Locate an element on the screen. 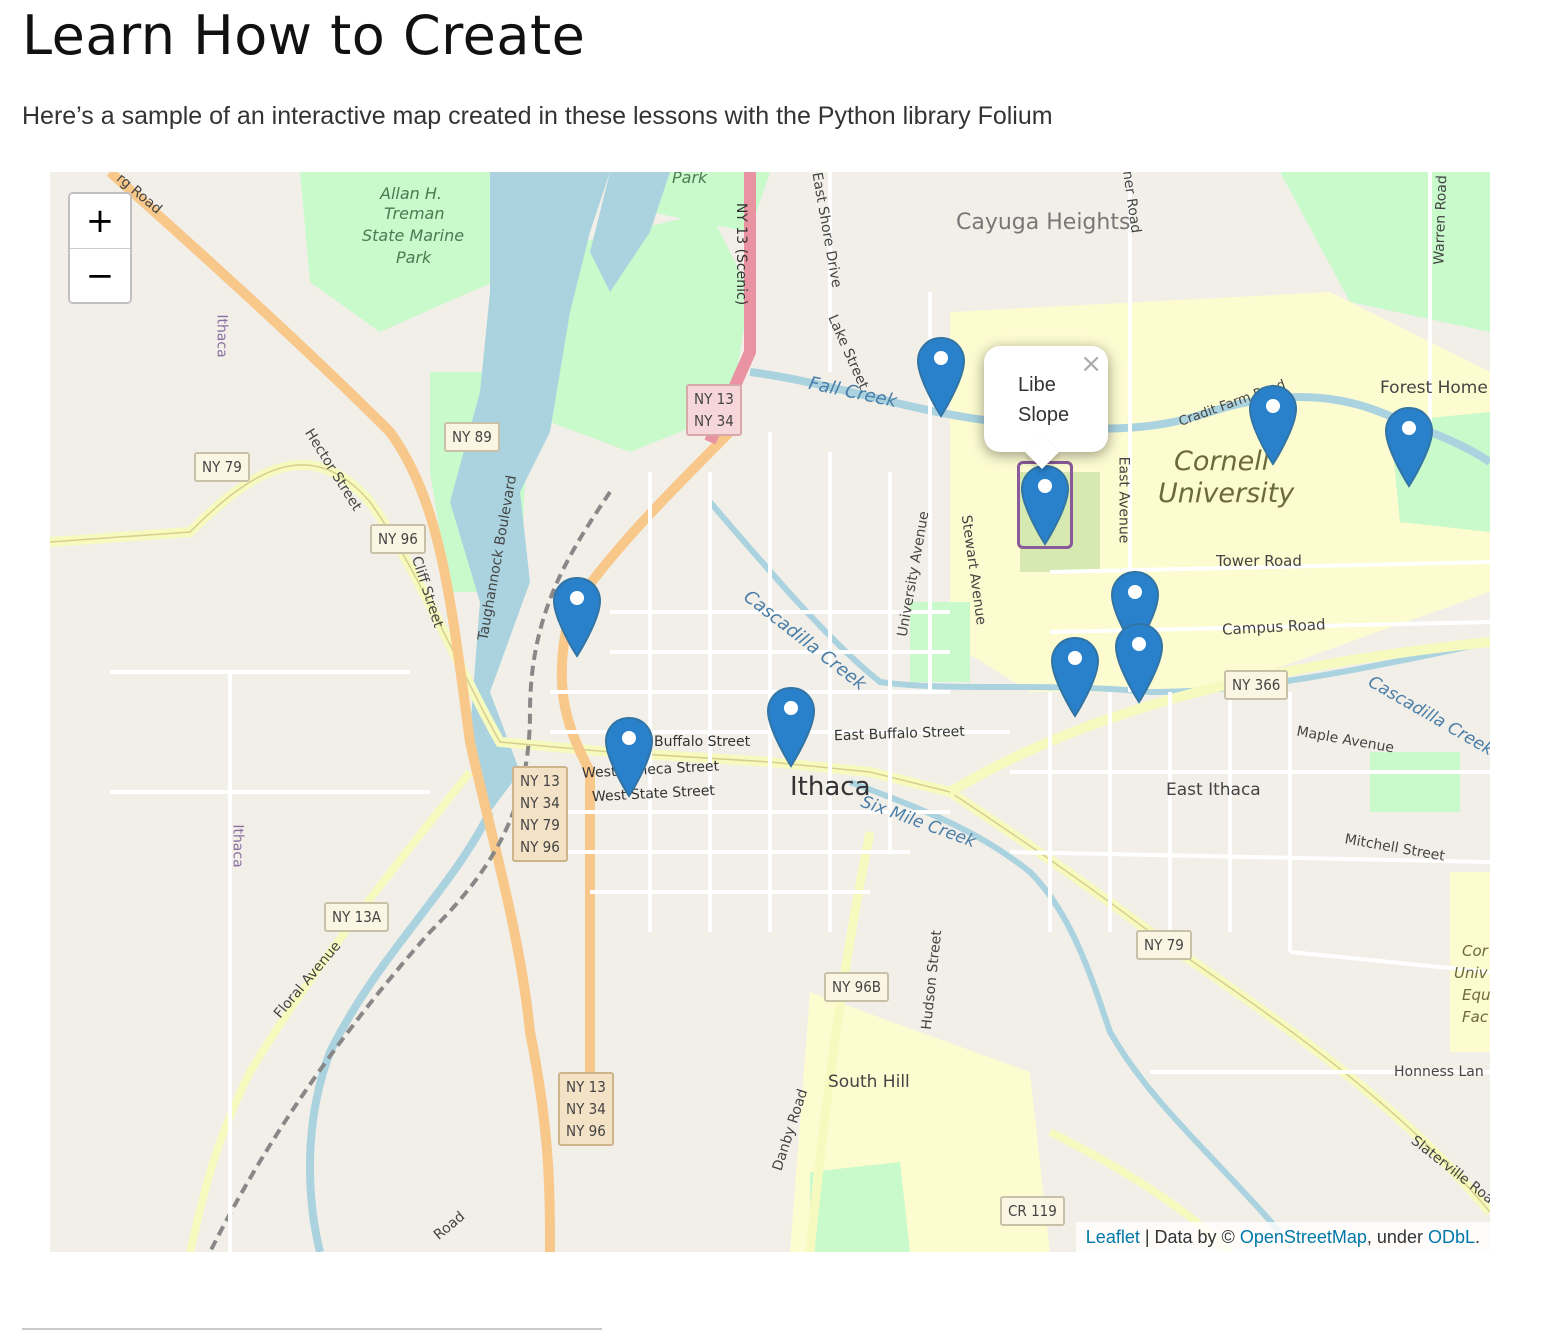 This screenshot has width=1544, height=1332. zoom-in-button: + is located at coordinates (100, 221).